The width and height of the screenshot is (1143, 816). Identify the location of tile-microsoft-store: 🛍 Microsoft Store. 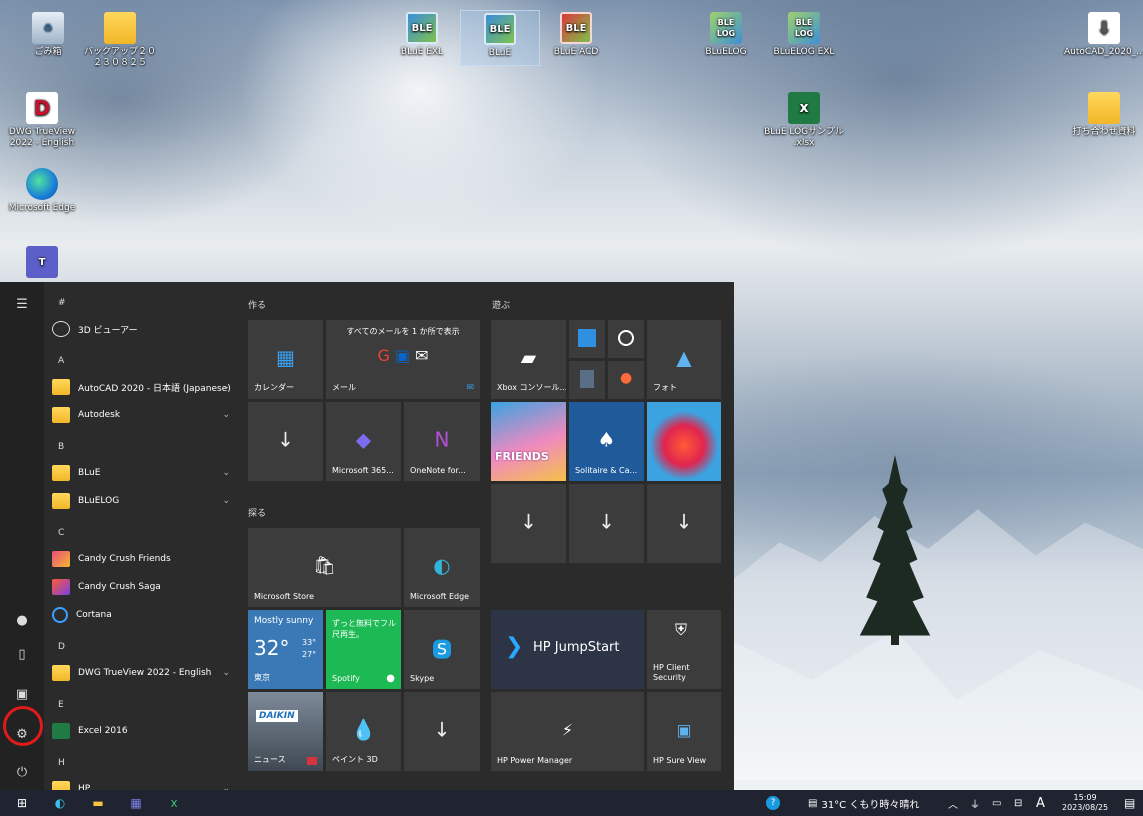
(324, 567).